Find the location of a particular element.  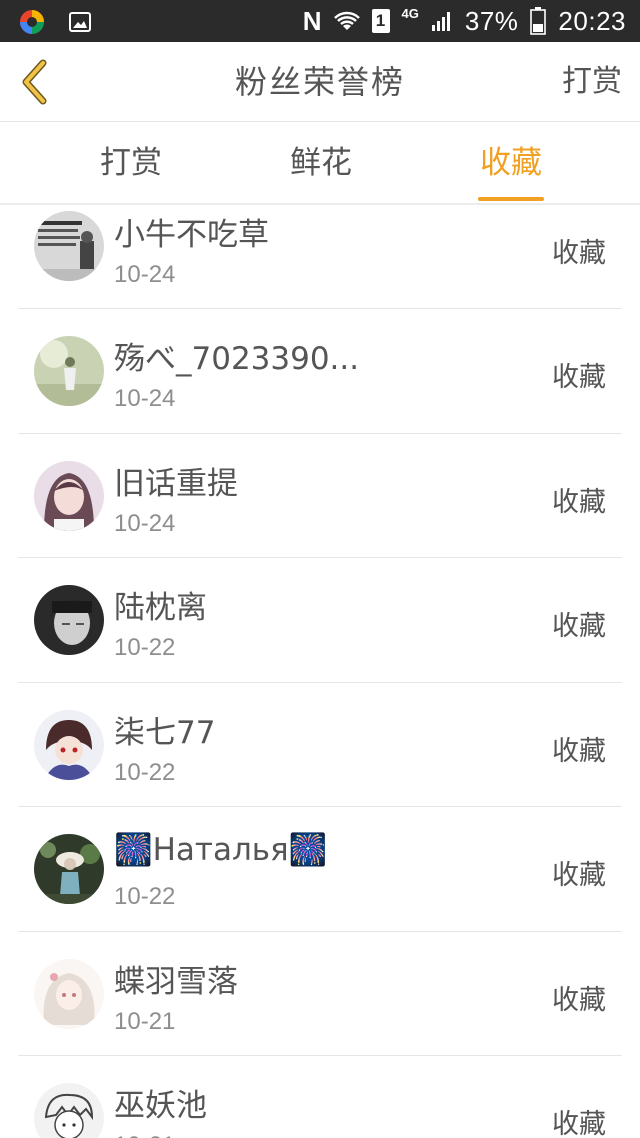

tab-label: 收藏 is located at coordinates (511, 163).